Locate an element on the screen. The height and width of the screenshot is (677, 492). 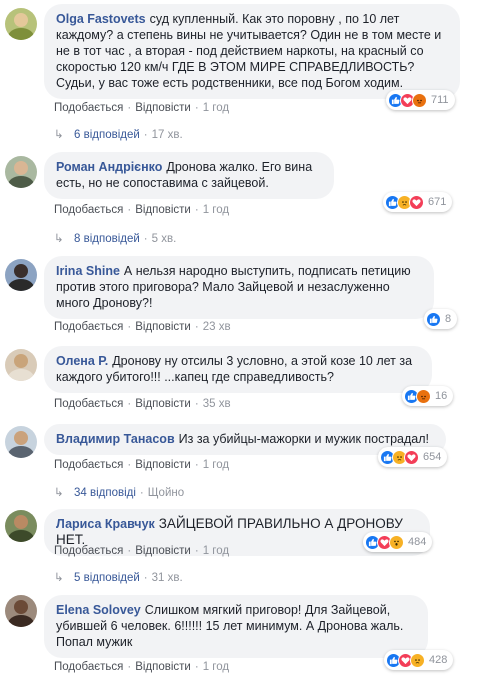
reaction-summary: 671 is located at coordinates (418, 202).